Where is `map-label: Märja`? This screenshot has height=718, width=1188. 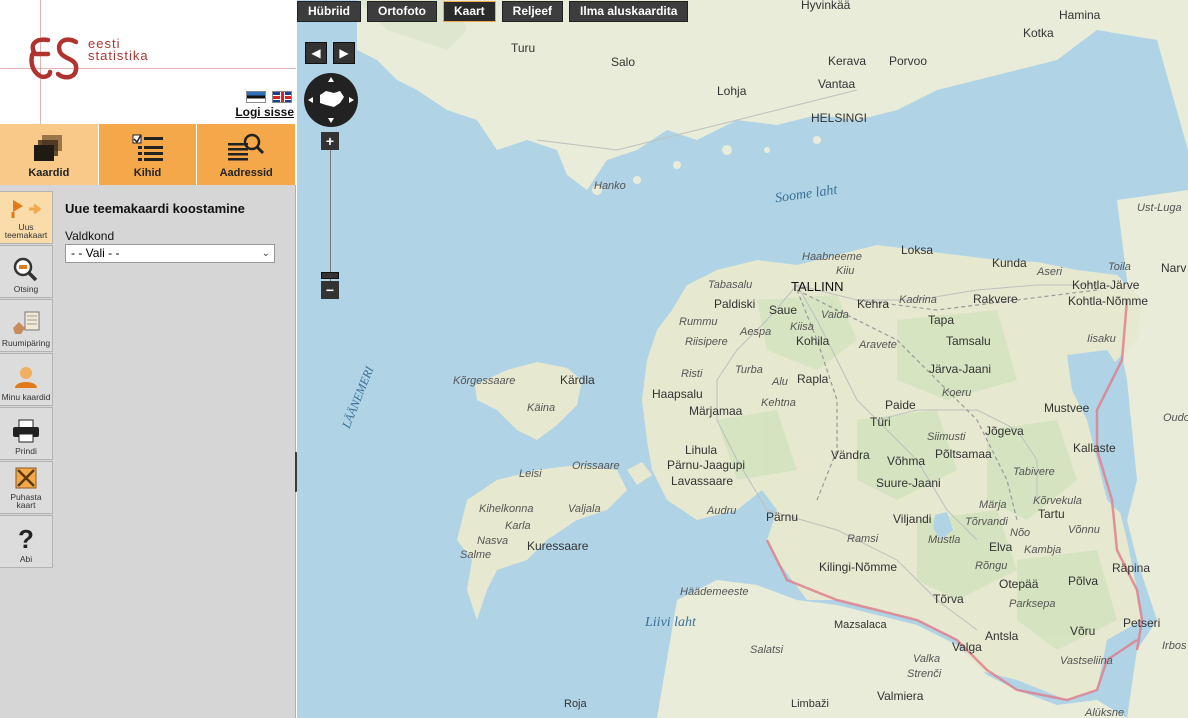
map-label: Märja is located at coordinates (993, 505).